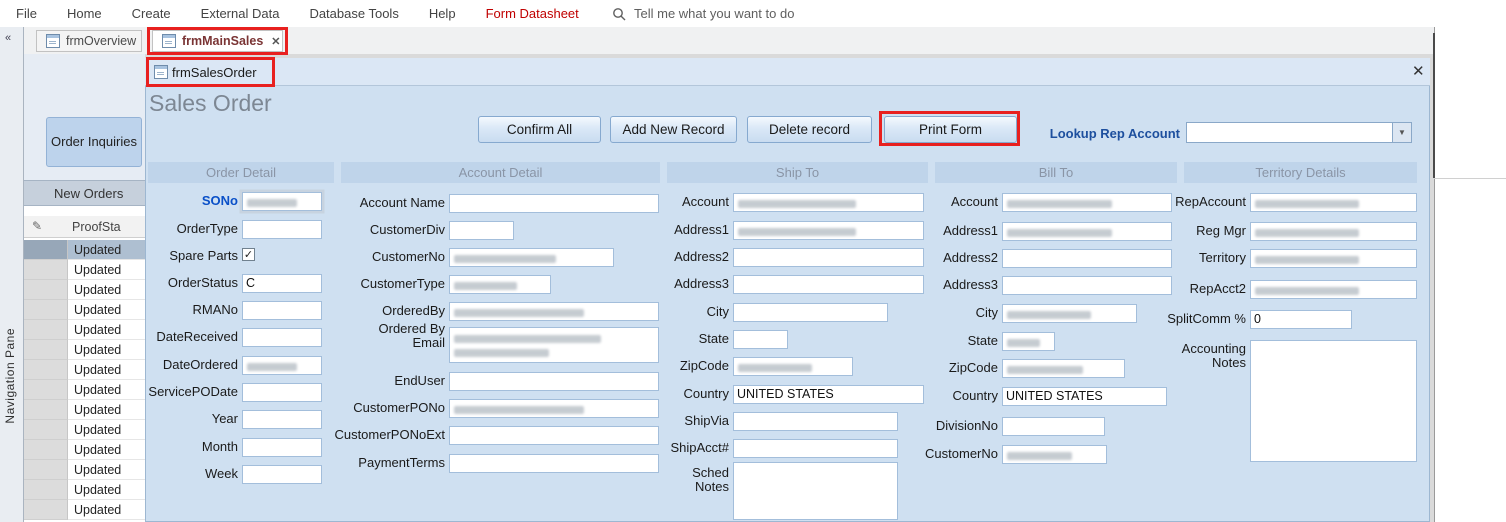 This screenshot has height=522, width=1506. I want to click on field-orderstatus: C, so click(282, 283).